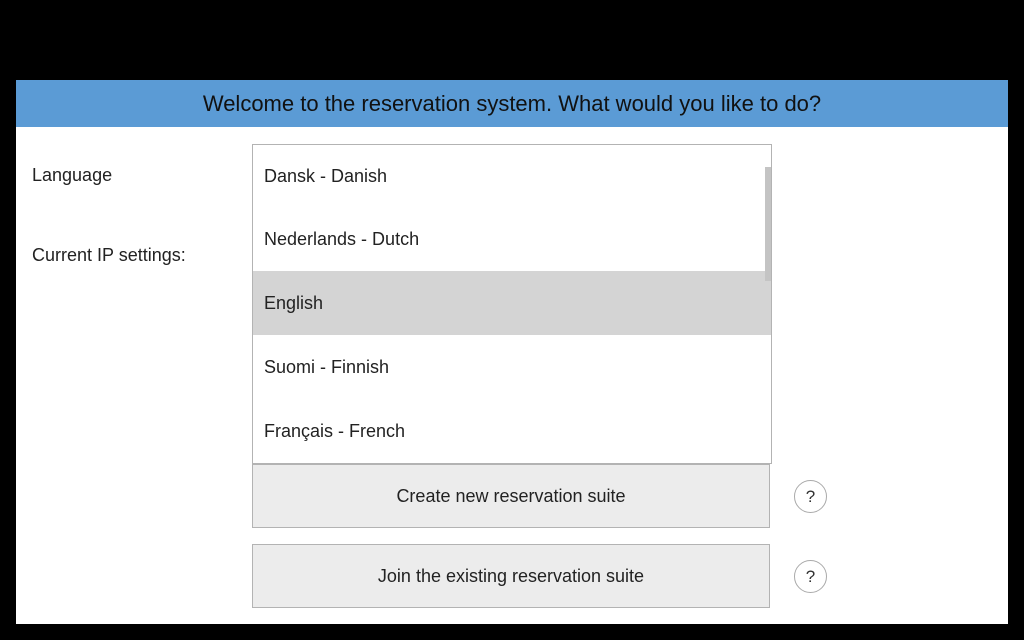 The height and width of the screenshot is (640, 1024). Describe the element at coordinates (512, 431) in the screenshot. I see `language-option-french: Français - French` at that location.